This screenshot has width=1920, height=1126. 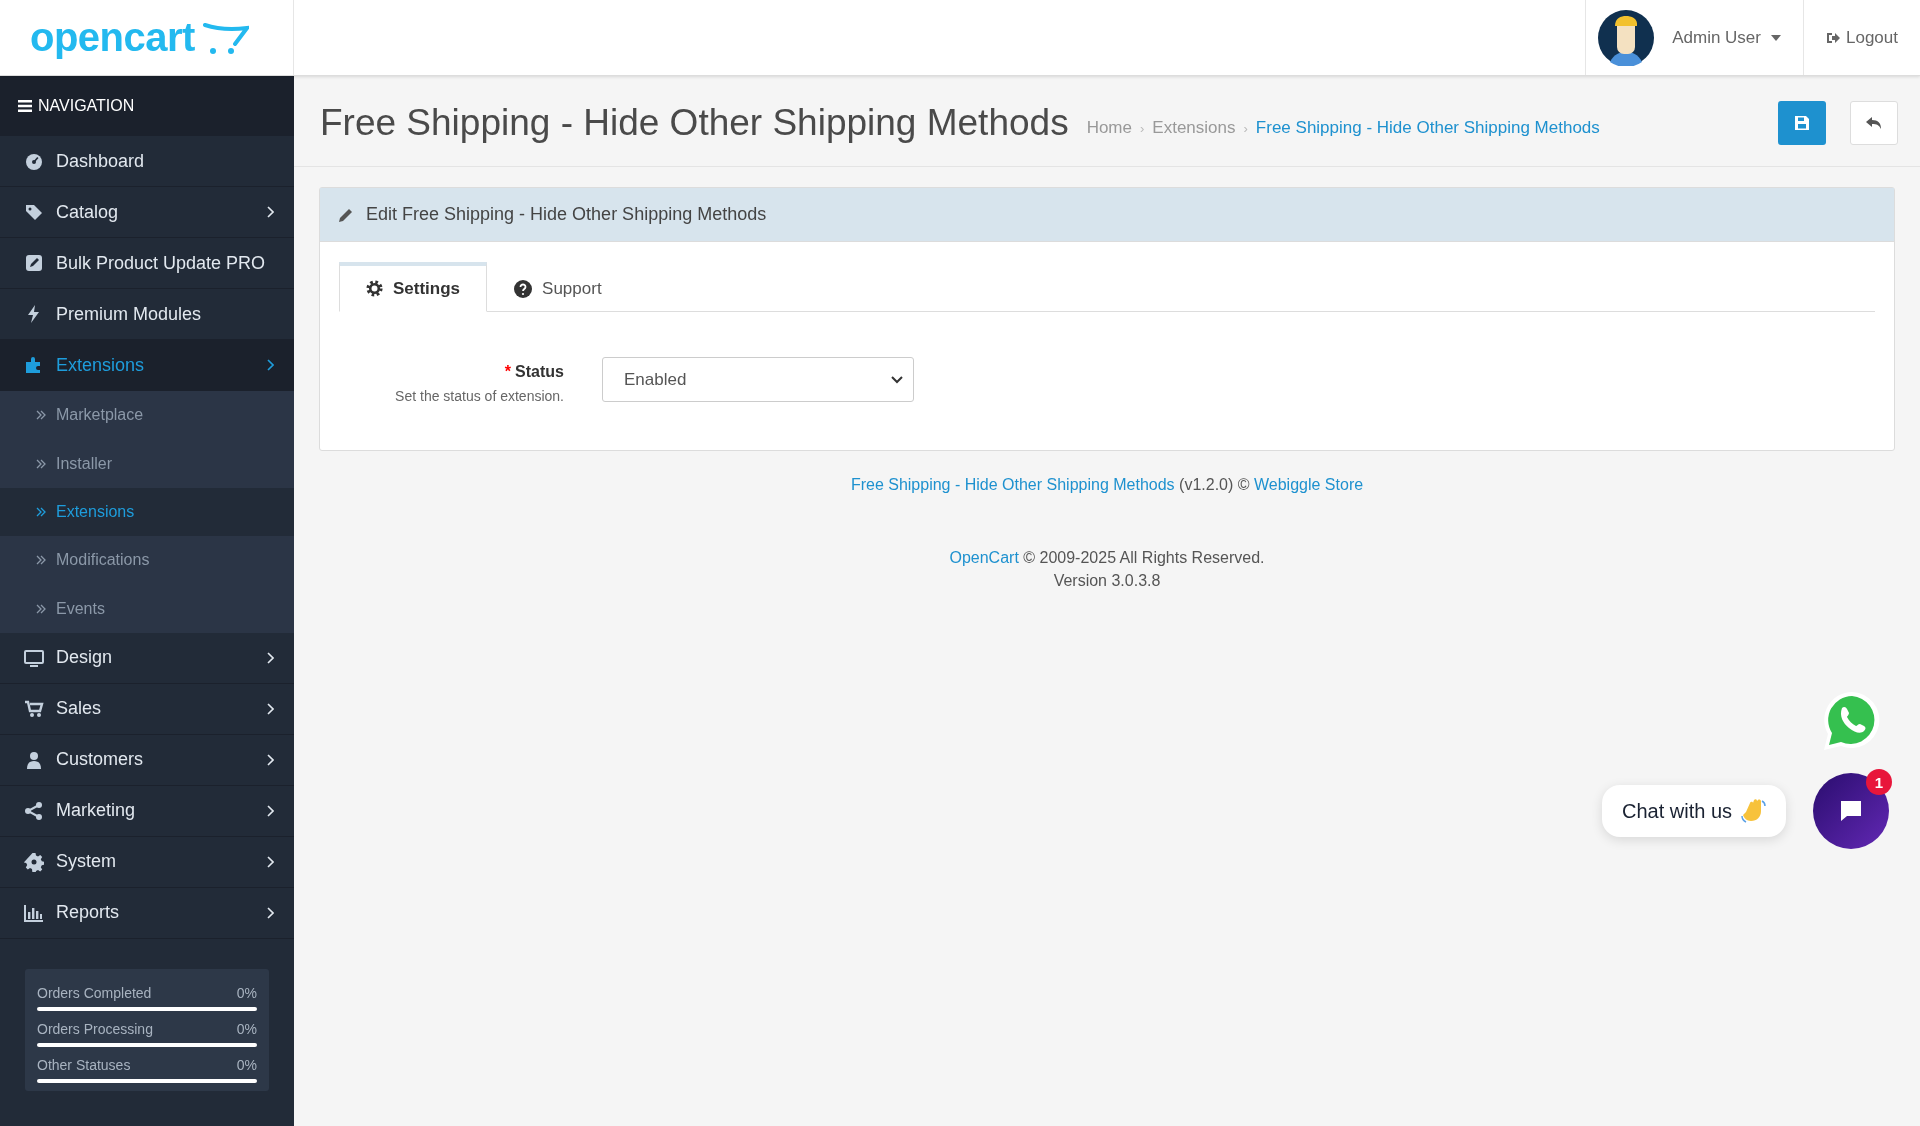 I want to click on stat-label: Other Statuses, so click(x=84, y=1064).